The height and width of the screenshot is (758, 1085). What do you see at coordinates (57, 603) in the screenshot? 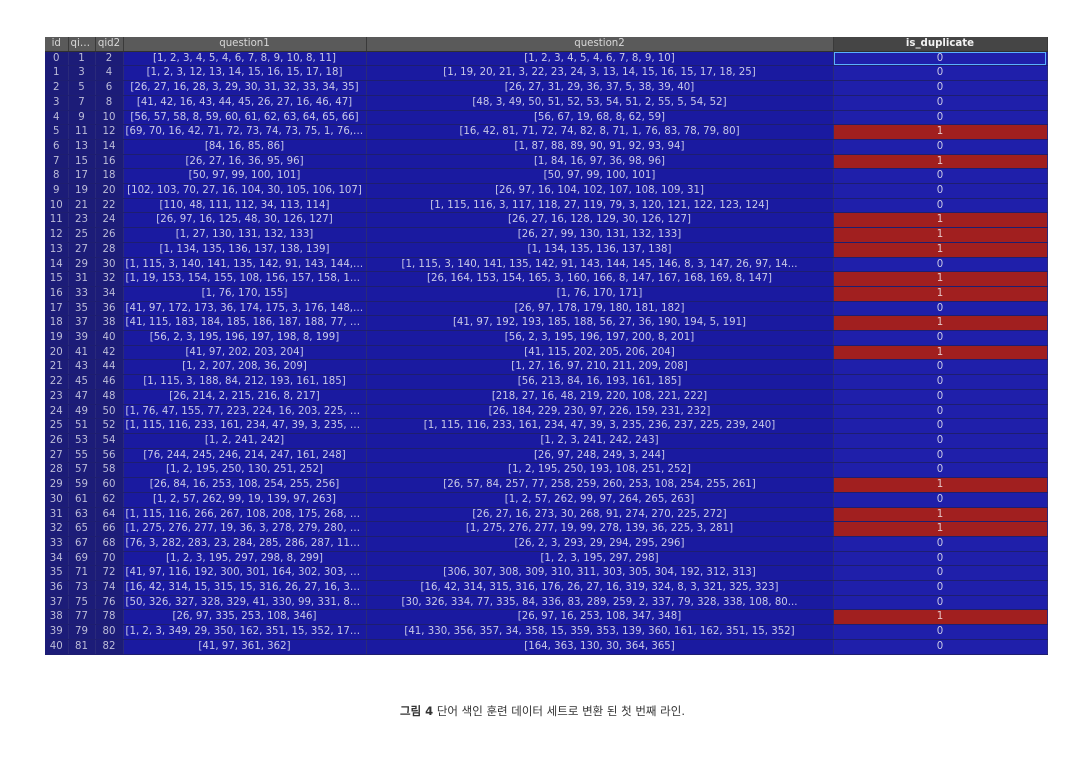
I see `cell-id: 37` at bounding box center [57, 603].